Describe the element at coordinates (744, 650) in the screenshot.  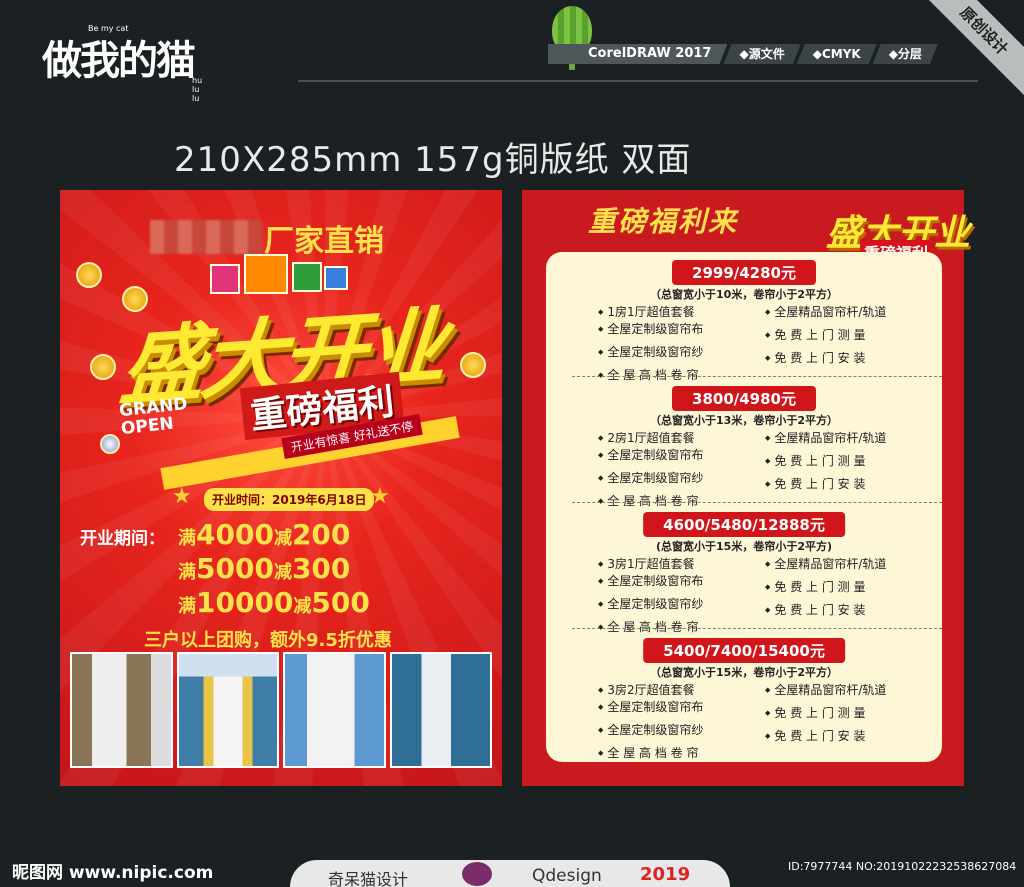
I see `package-price: 5400/7400/15400元` at that location.